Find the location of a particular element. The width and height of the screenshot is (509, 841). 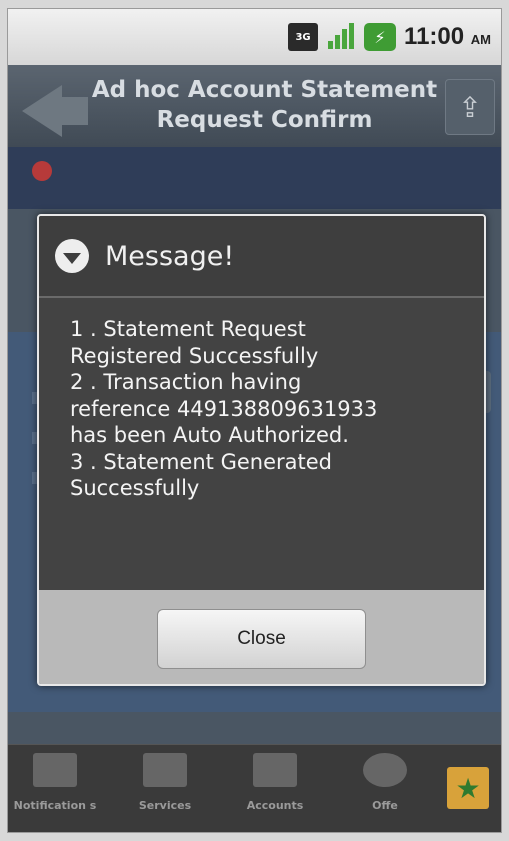

nav-label: Services is located at coordinates (165, 805).